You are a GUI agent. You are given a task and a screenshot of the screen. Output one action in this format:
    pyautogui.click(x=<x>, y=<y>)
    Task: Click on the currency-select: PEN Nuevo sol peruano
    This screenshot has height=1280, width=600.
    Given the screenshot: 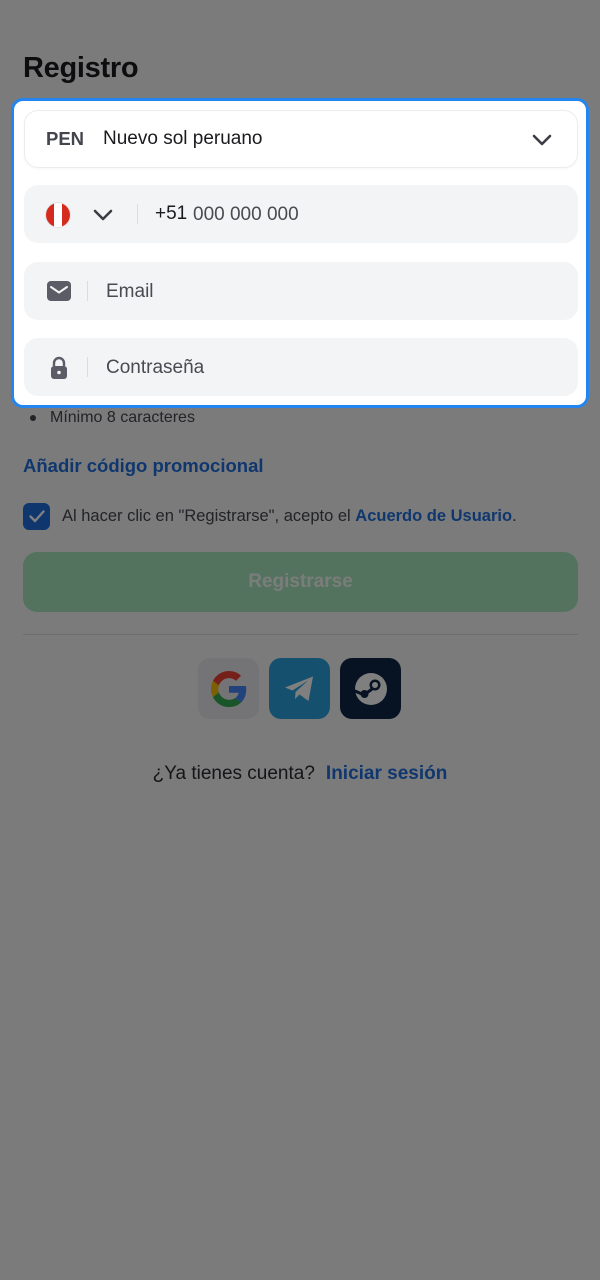 What is the action you would take?
    pyautogui.click(x=301, y=139)
    